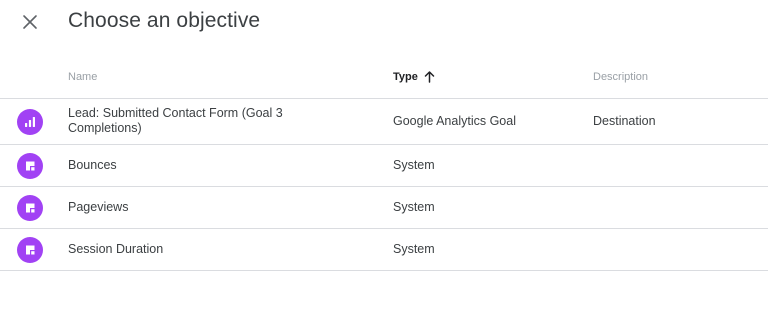 This screenshot has height=323, width=768. What do you see at coordinates (624, 121) in the screenshot?
I see `row-description: Destination` at bounding box center [624, 121].